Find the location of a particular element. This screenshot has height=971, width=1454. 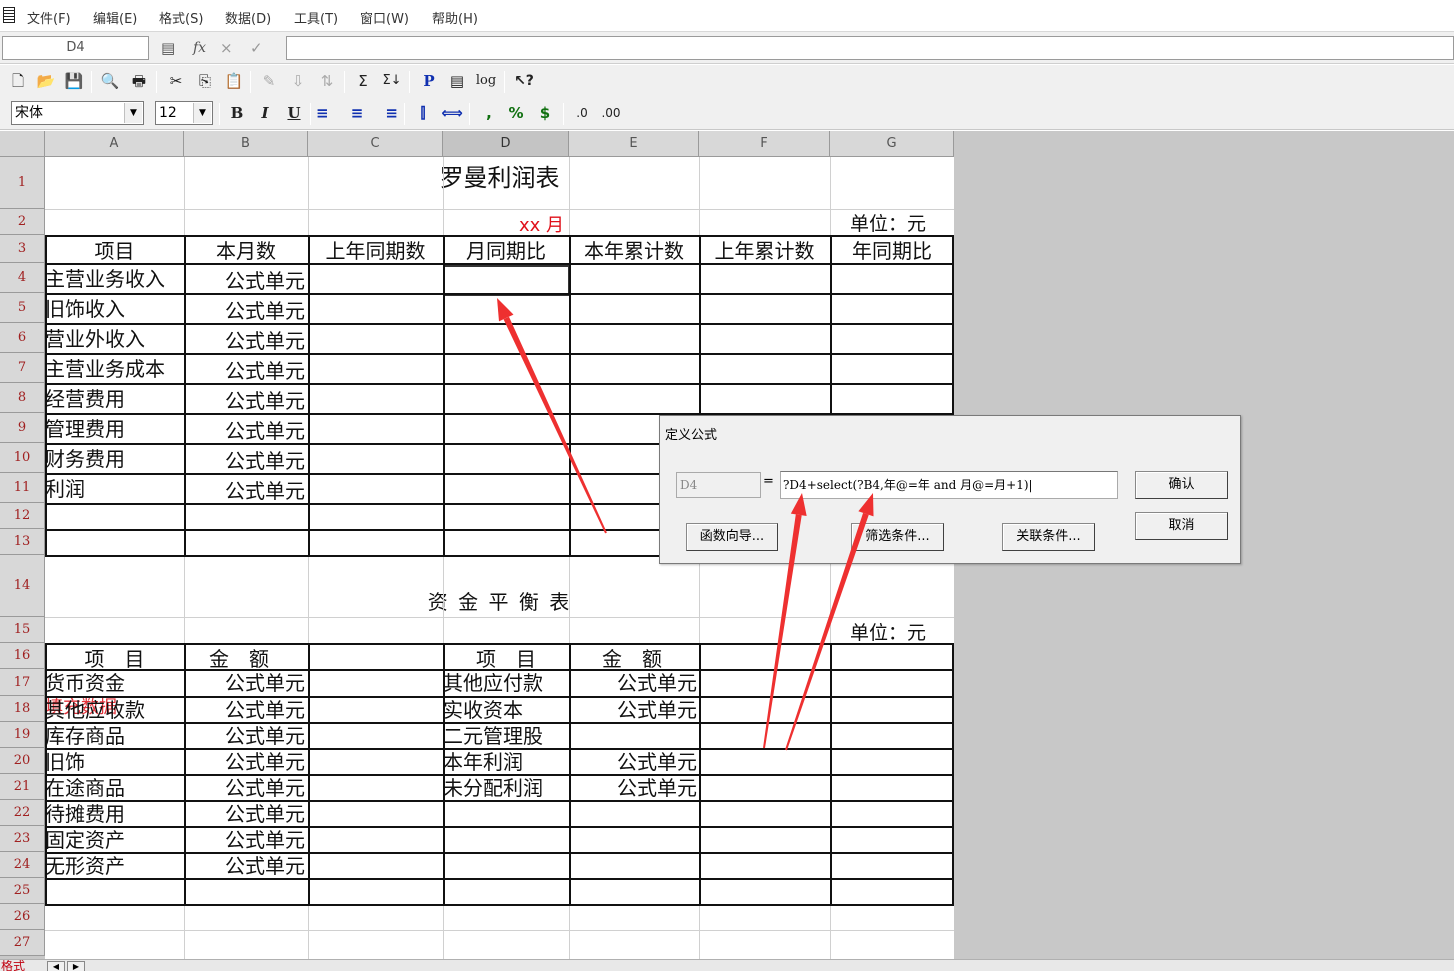

row-header-19: 19 is located at coordinates (22, 735).